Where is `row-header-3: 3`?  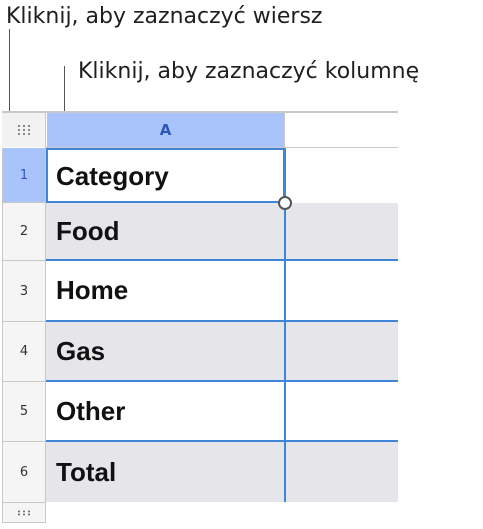 row-header-3: 3 is located at coordinates (24, 291).